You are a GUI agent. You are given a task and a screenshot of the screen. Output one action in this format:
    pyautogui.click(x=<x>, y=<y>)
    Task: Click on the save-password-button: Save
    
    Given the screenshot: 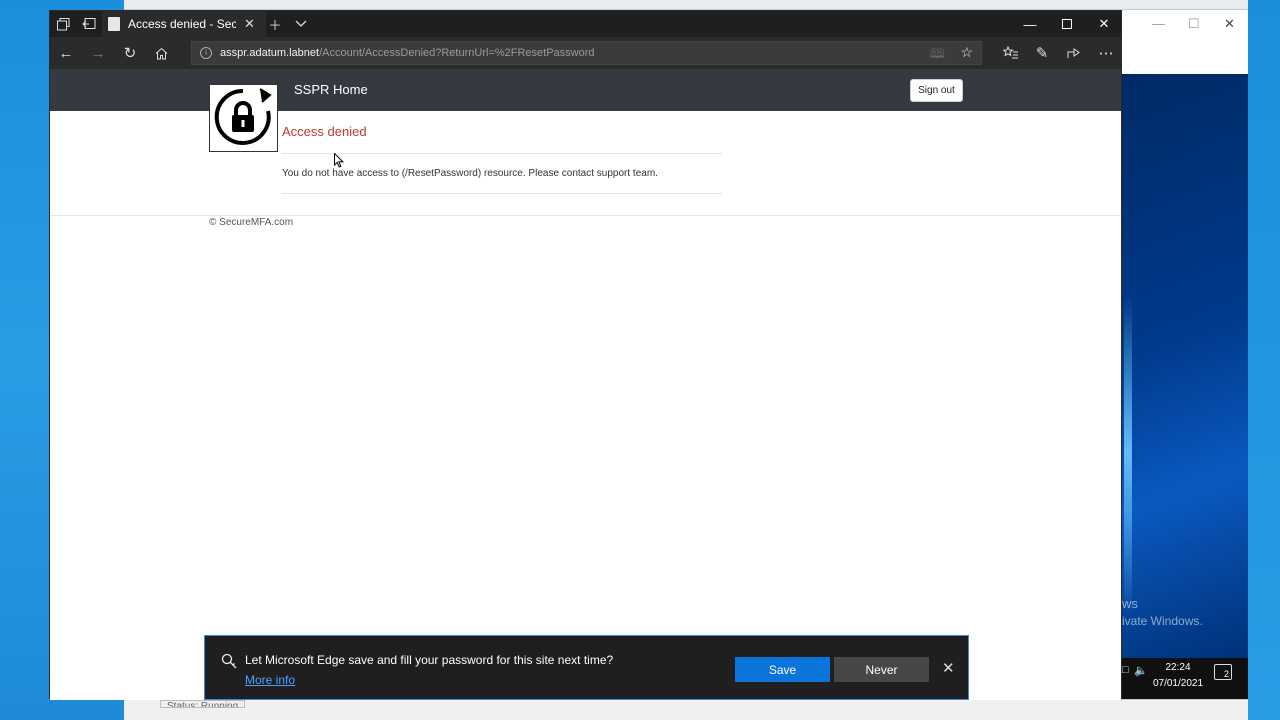 What is the action you would take?
    pyautogui.click(x=782, y=669)
    